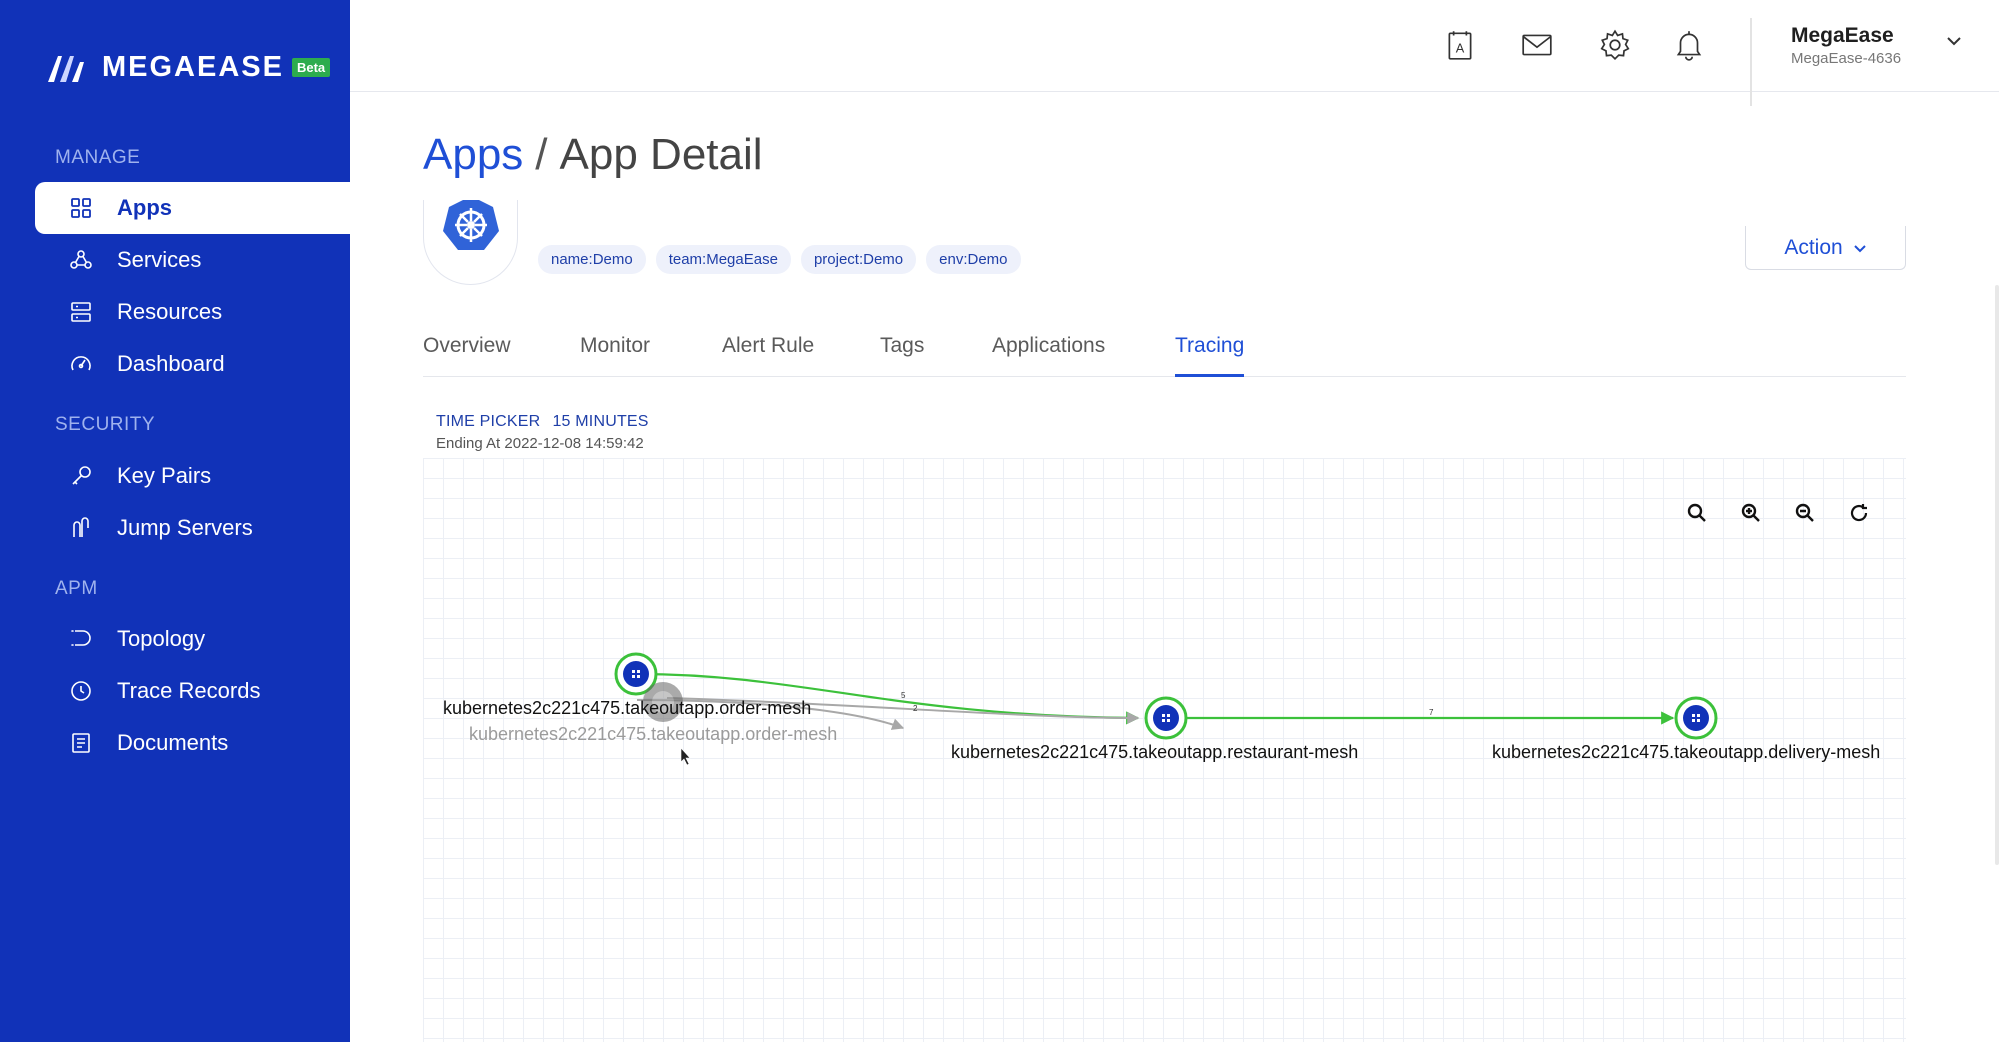 The height and width of the screenshot is (1042, 1999). I want to click on clock-icon, so click(81, 691).